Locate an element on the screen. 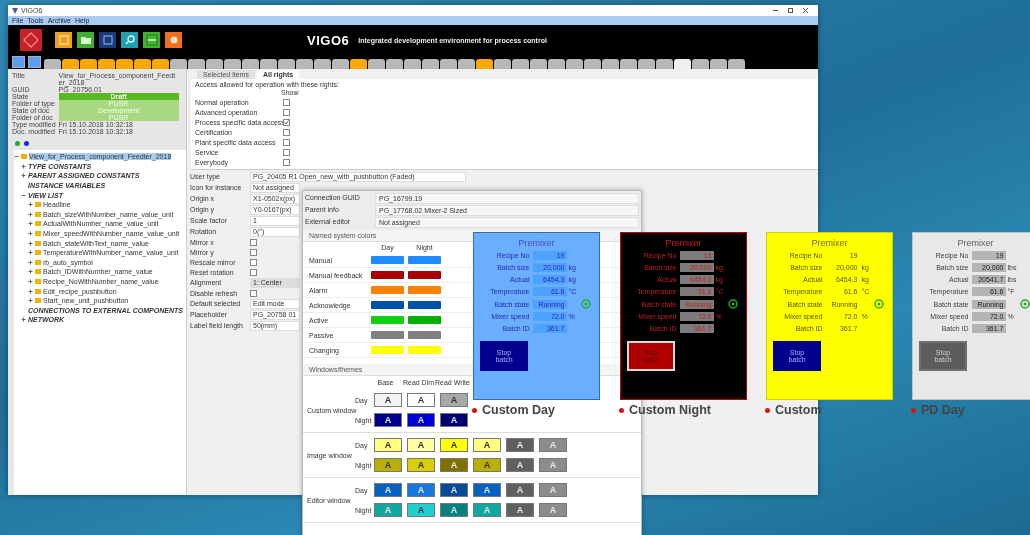 This screenshot has width=1030, height=535. minimize-icon is located at coordinates (775, 10).